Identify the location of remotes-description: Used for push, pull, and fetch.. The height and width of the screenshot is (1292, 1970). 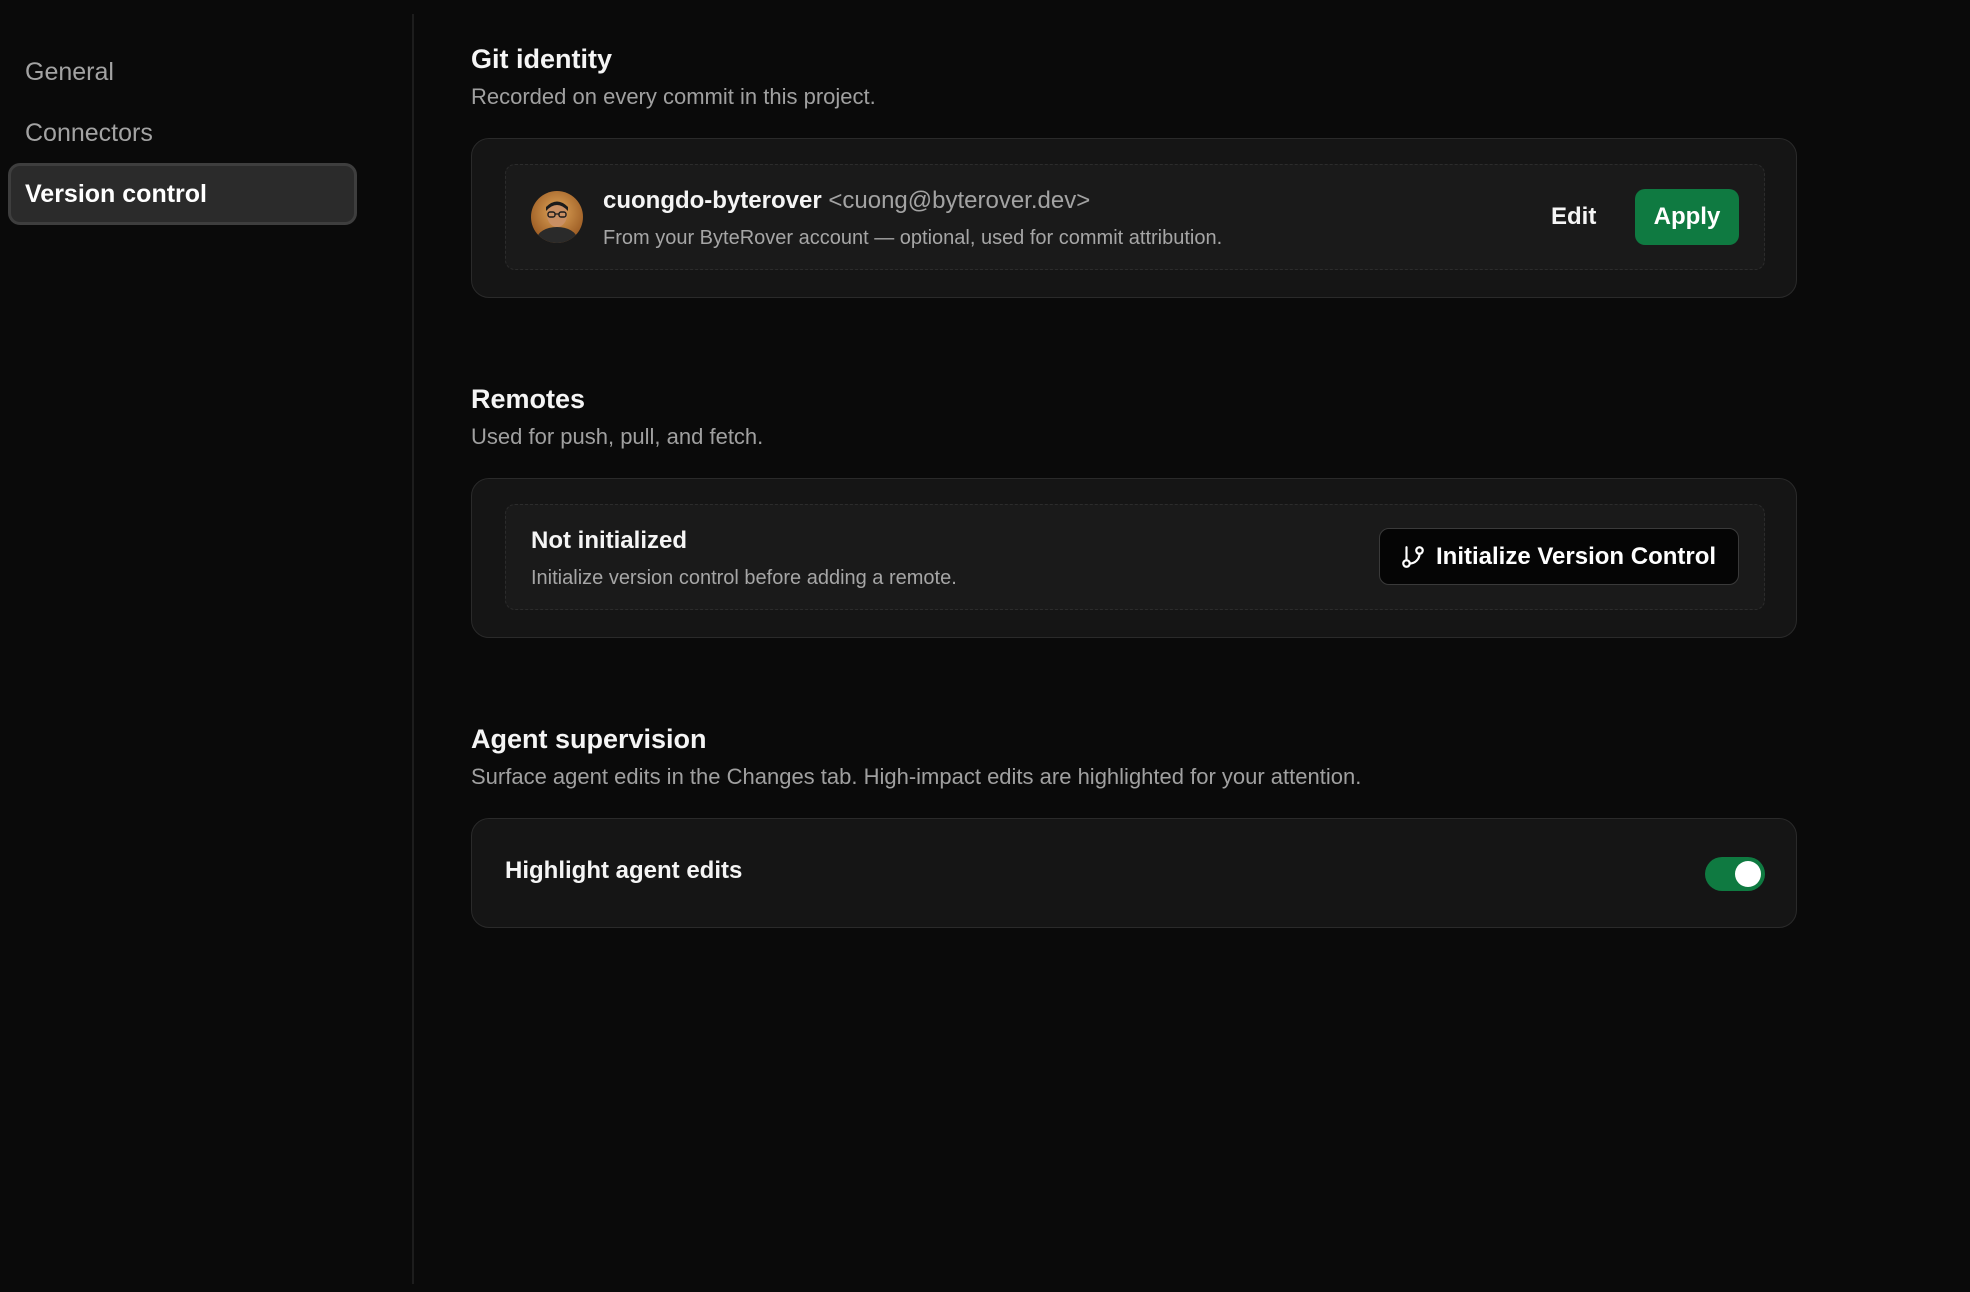
(617, 436).